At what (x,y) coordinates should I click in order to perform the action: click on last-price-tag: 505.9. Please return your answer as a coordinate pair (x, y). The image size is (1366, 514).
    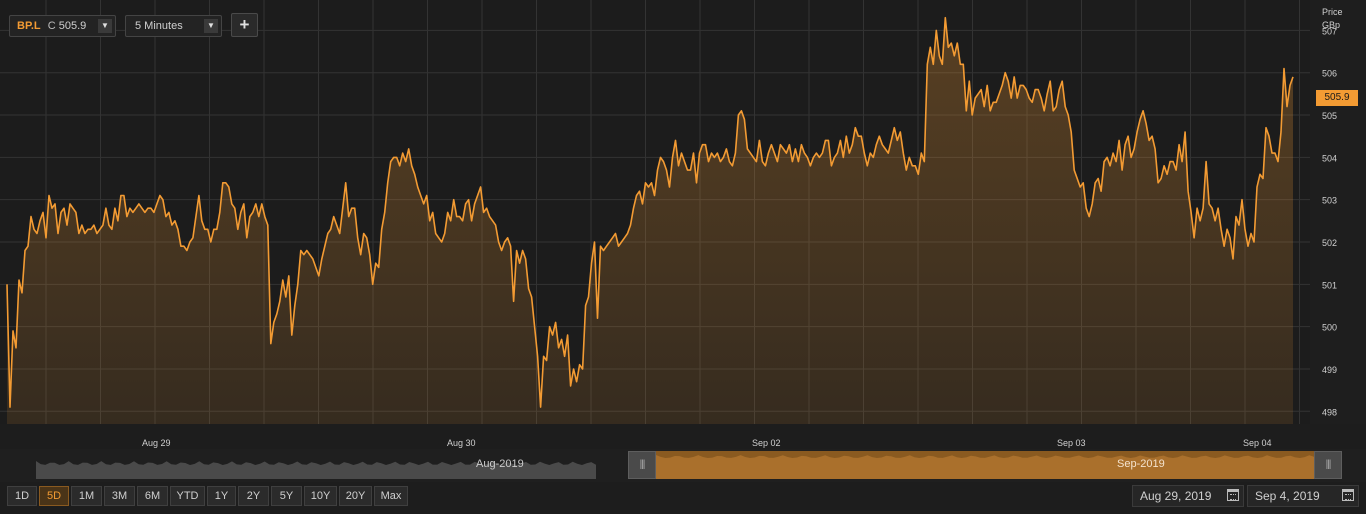
    Looking at the image, I should click on (1337, 98).